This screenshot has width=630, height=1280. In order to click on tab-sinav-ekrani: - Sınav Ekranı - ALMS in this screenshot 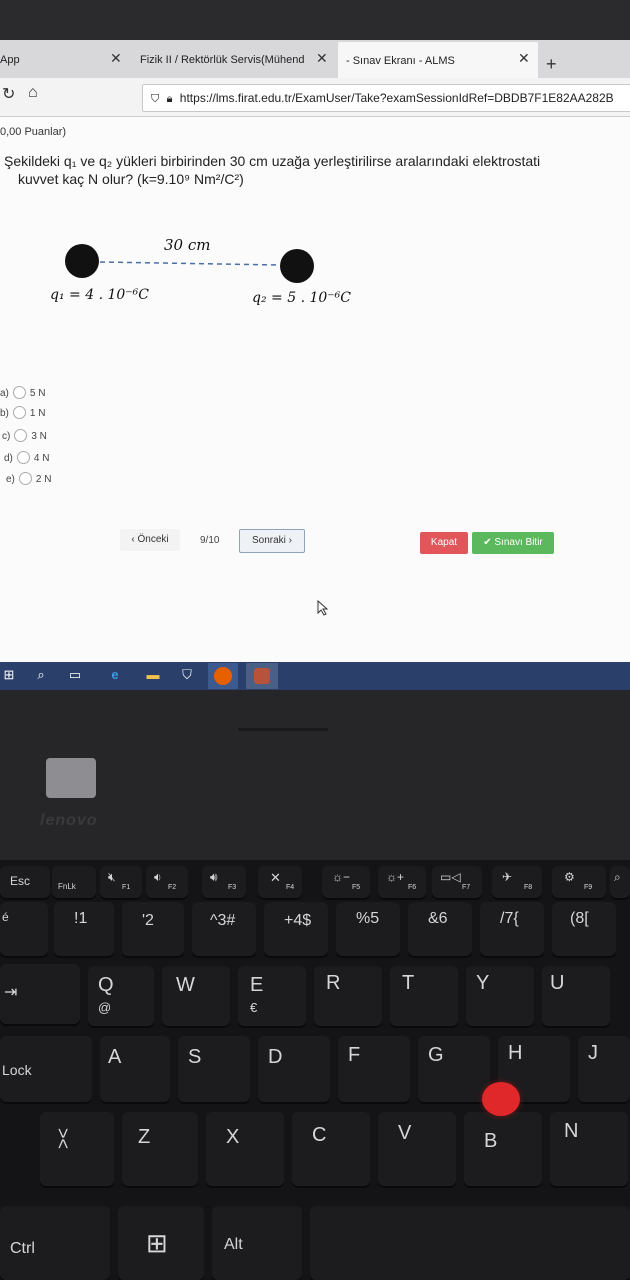, I will do `click(438, 60)`.